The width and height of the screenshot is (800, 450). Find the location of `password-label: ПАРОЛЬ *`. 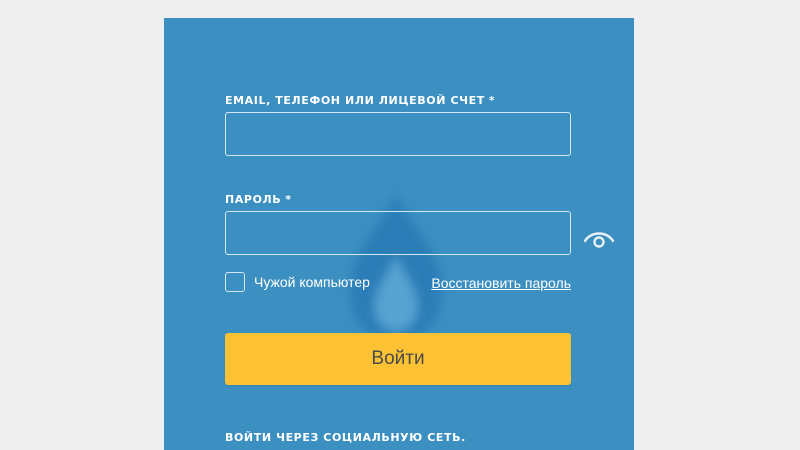

password-label: ПАРОЛЬ * is located at coordinates (258, 199).